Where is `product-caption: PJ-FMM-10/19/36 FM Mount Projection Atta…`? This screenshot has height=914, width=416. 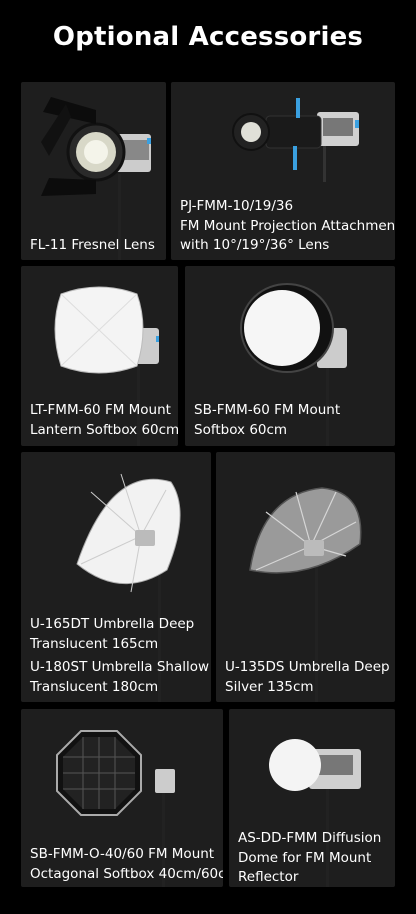
product-caption: PJ-FMM-10/19/36 FM Mount Projection Atta… is located at coordinates (287, 225).